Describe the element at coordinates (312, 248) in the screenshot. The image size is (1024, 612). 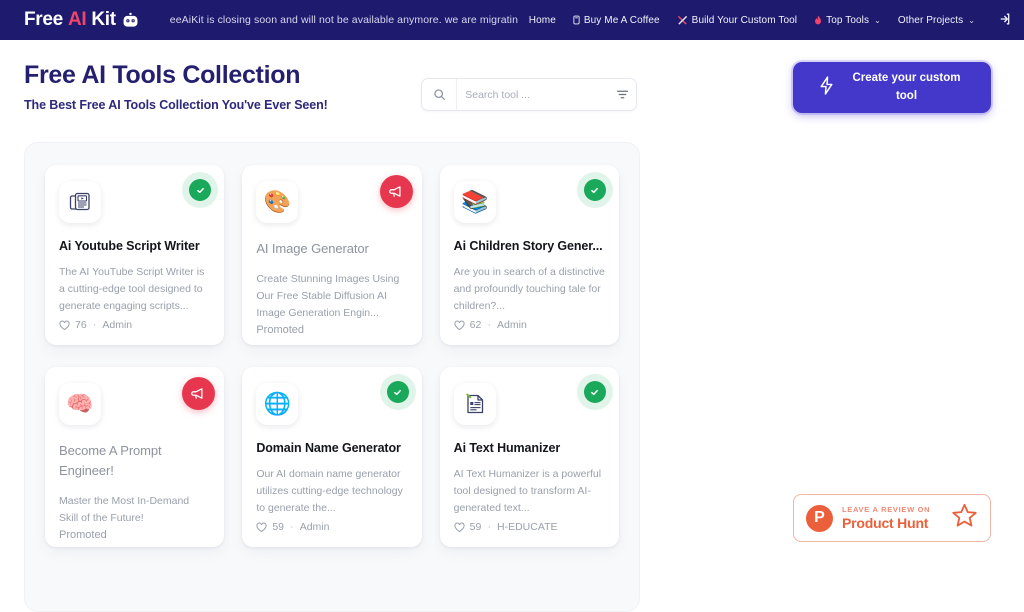
I see `tool-card-title: AI Image Generator` at that location.